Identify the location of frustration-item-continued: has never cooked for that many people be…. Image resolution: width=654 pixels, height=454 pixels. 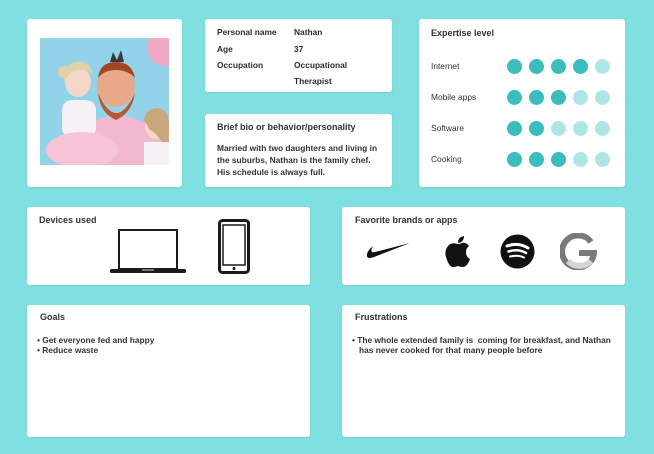
(451, 350).